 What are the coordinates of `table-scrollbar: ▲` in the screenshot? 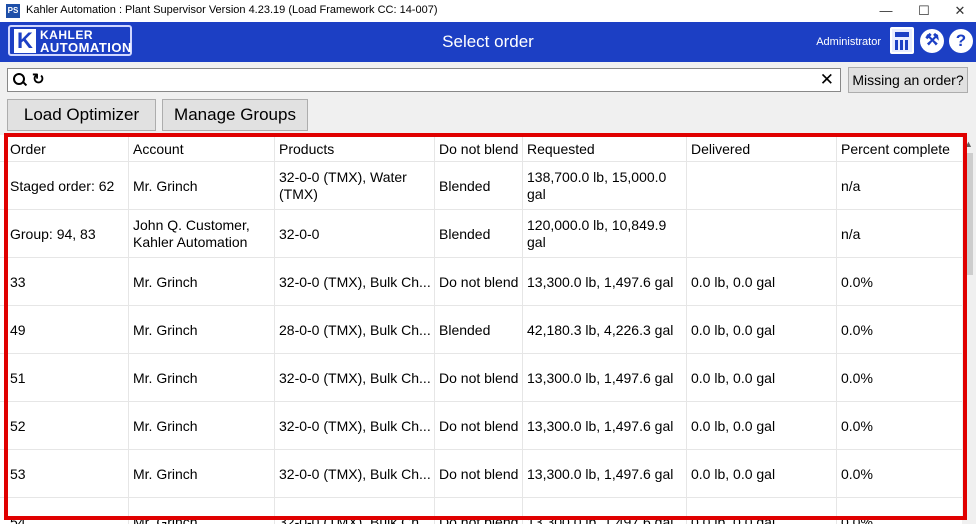 It's located at (969, 329).